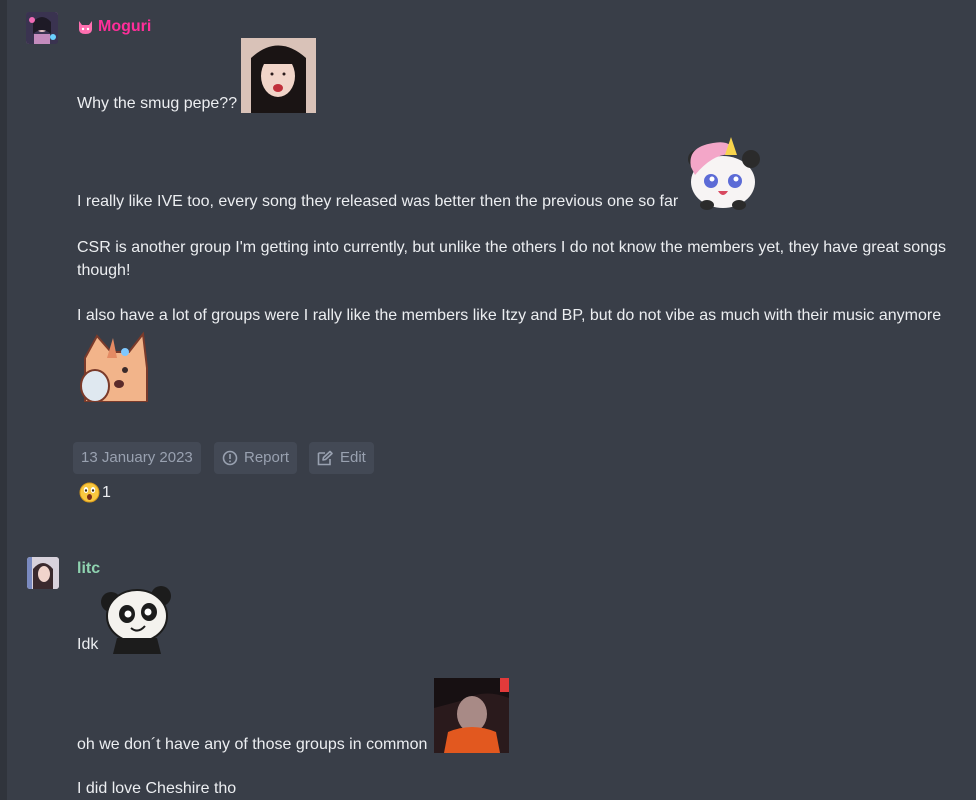  I want to click on author-name: Moguri, so click(114, 27).